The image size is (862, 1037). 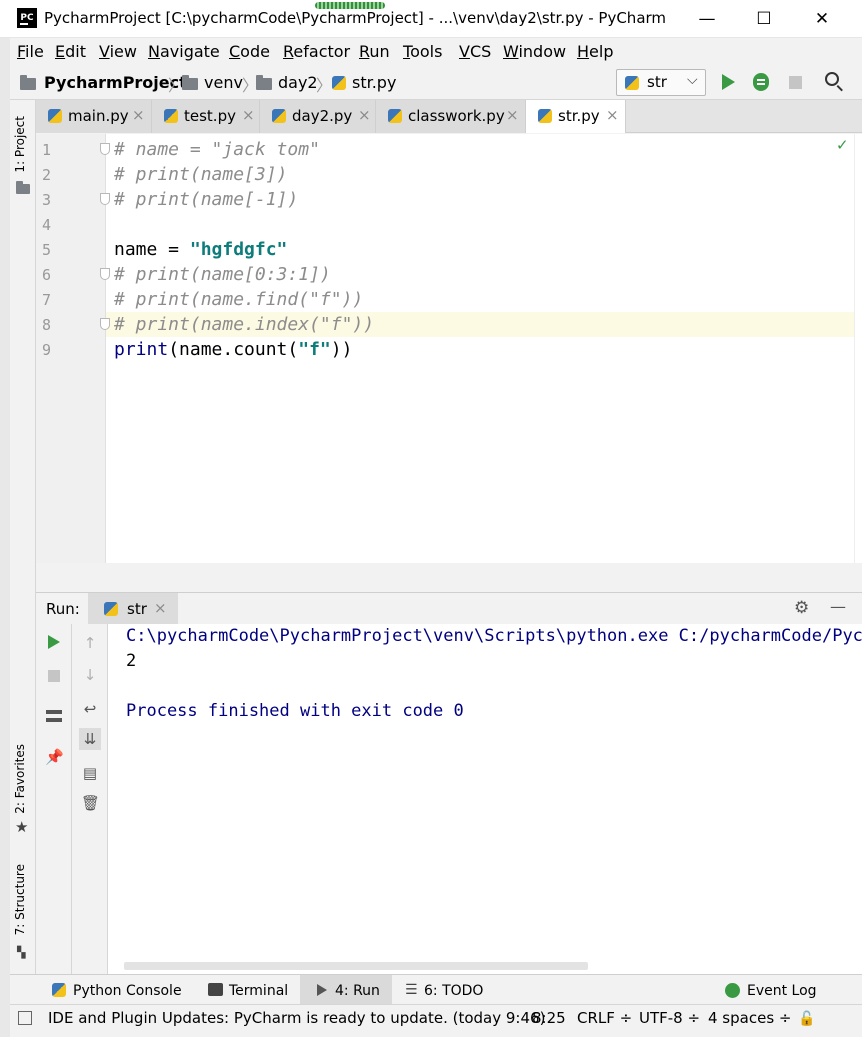 What do you see at coordinates (749, 1018) in the screenshot?
I see `indent-setting: 4 spaces ÷` at bounding box center [749, 1018].